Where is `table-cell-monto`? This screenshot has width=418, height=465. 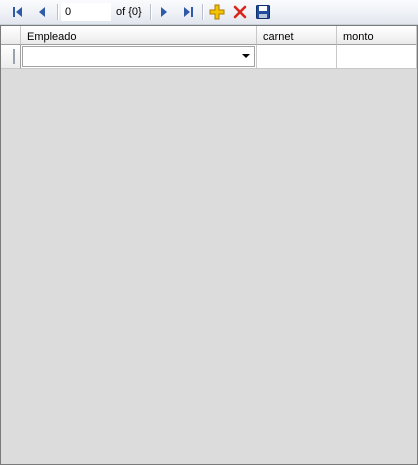
table-cell-monto is located at coordinates (377, 57).